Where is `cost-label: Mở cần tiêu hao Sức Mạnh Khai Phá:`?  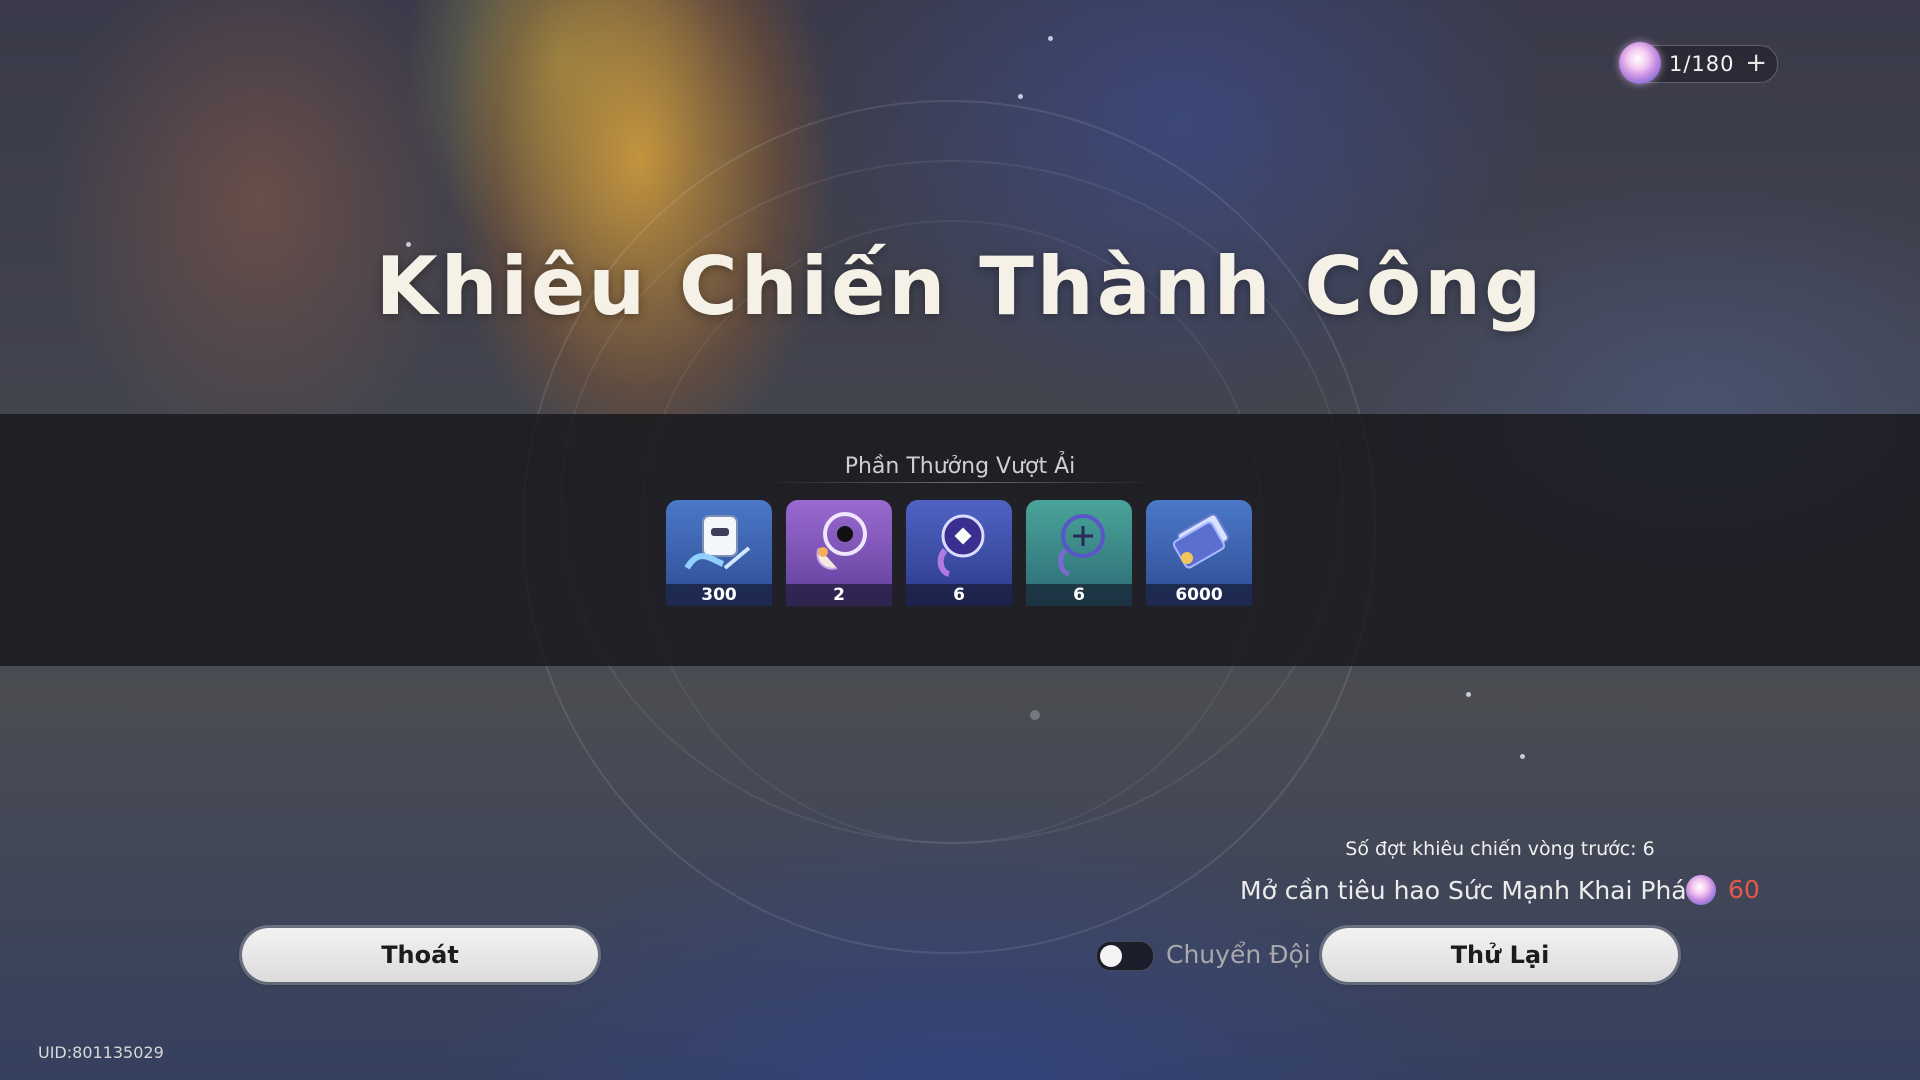
cost-label: Mở cần tiêu hao Sức Mạnh Khai Phá: is located at coordinates (1468, 890).